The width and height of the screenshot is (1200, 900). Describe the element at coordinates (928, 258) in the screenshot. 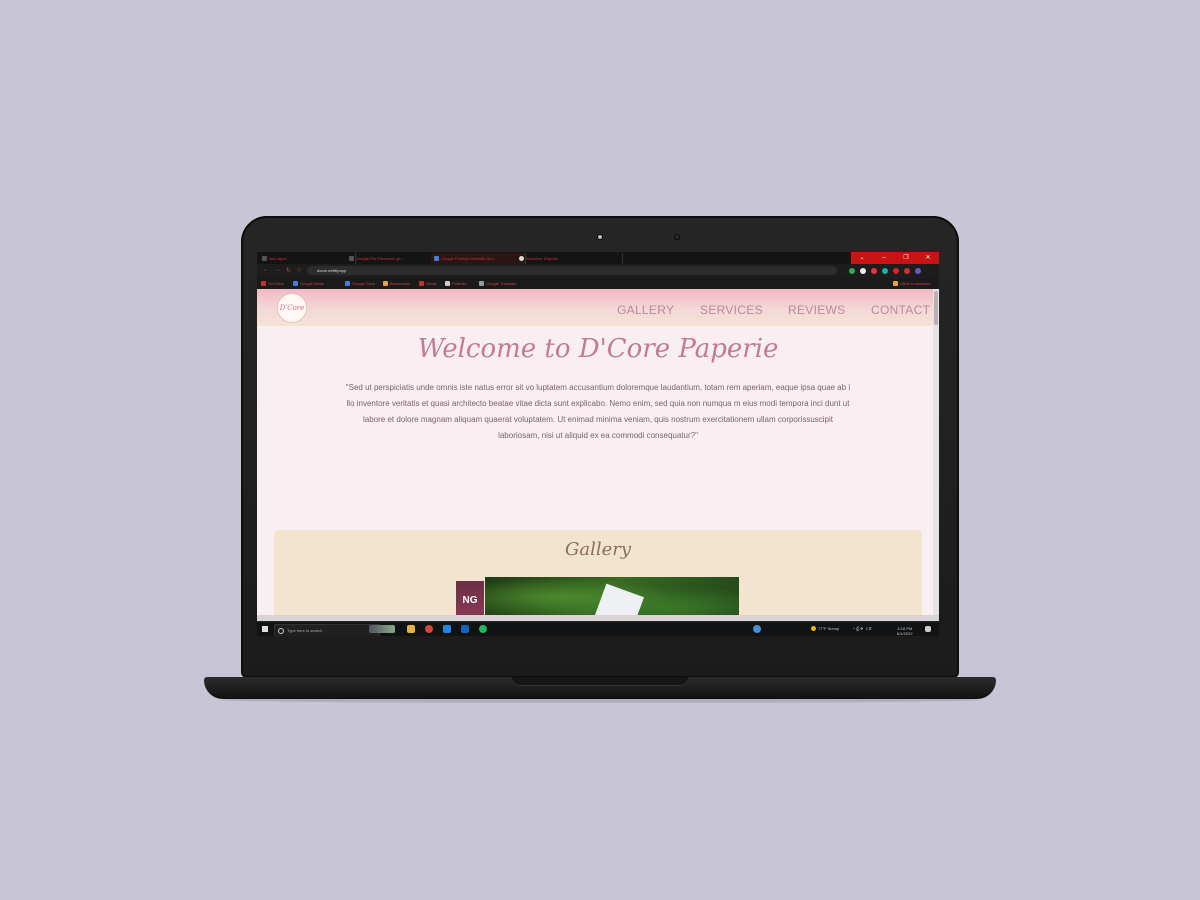

I see `close-button: ✕` at that location.